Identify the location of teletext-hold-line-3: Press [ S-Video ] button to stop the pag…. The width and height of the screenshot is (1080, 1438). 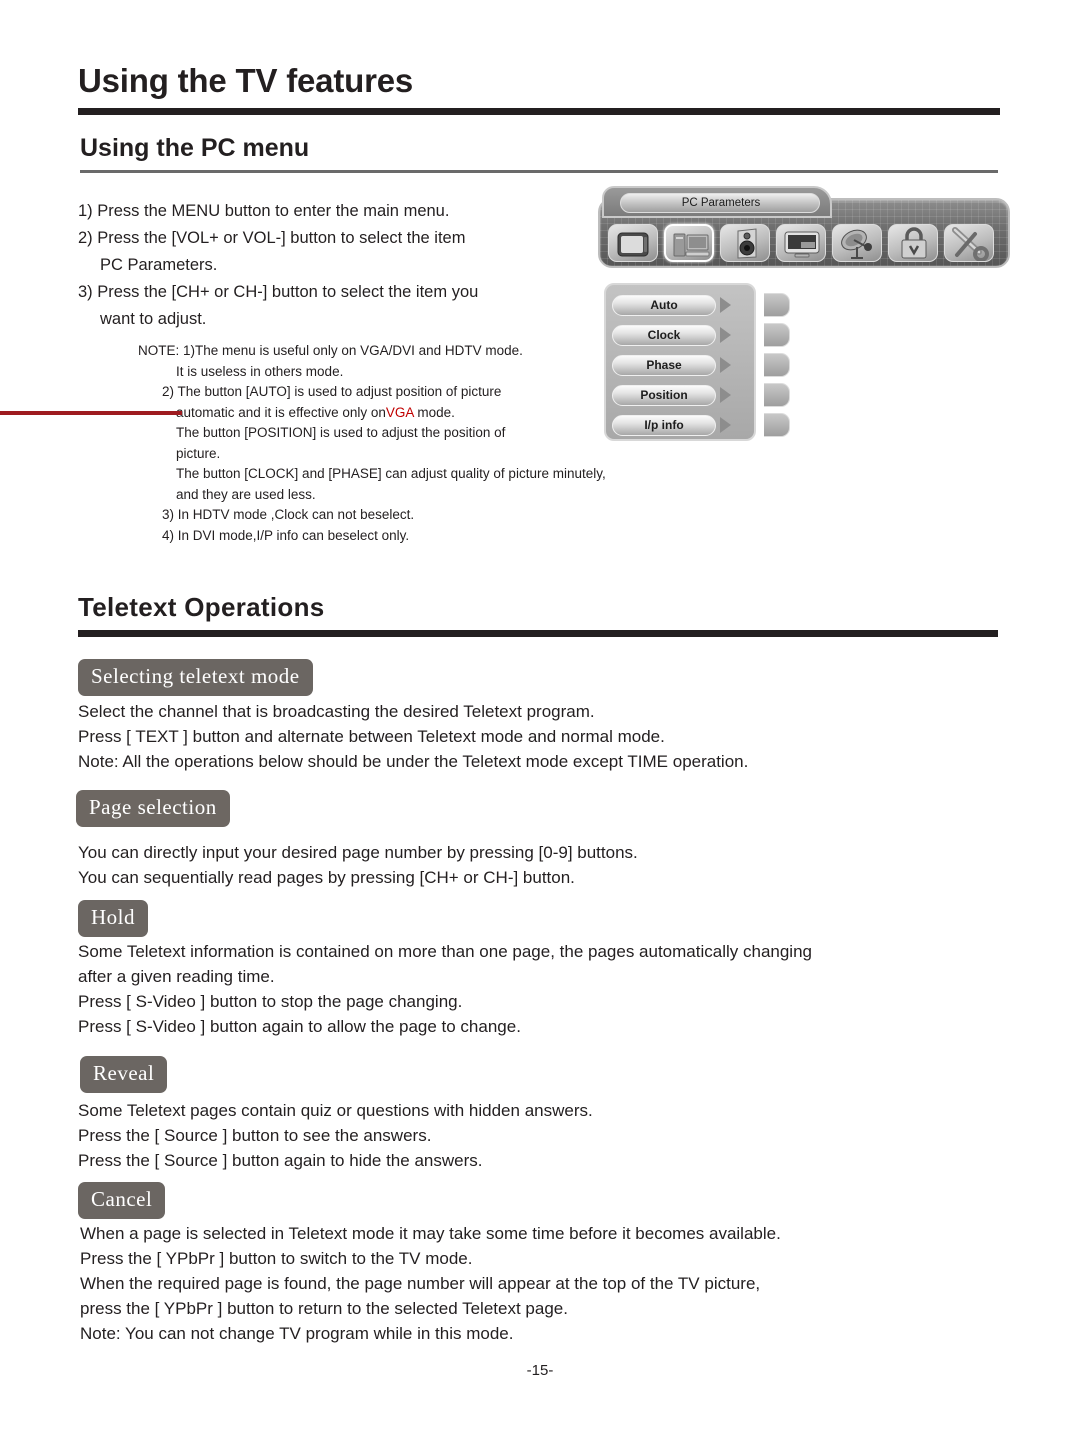
(270, 1001).